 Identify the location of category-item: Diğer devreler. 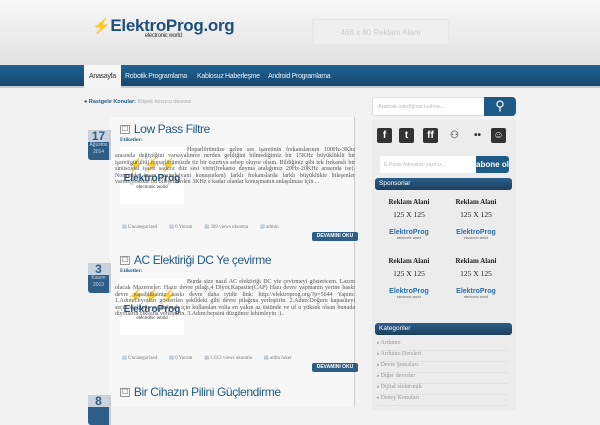
(443, 378).